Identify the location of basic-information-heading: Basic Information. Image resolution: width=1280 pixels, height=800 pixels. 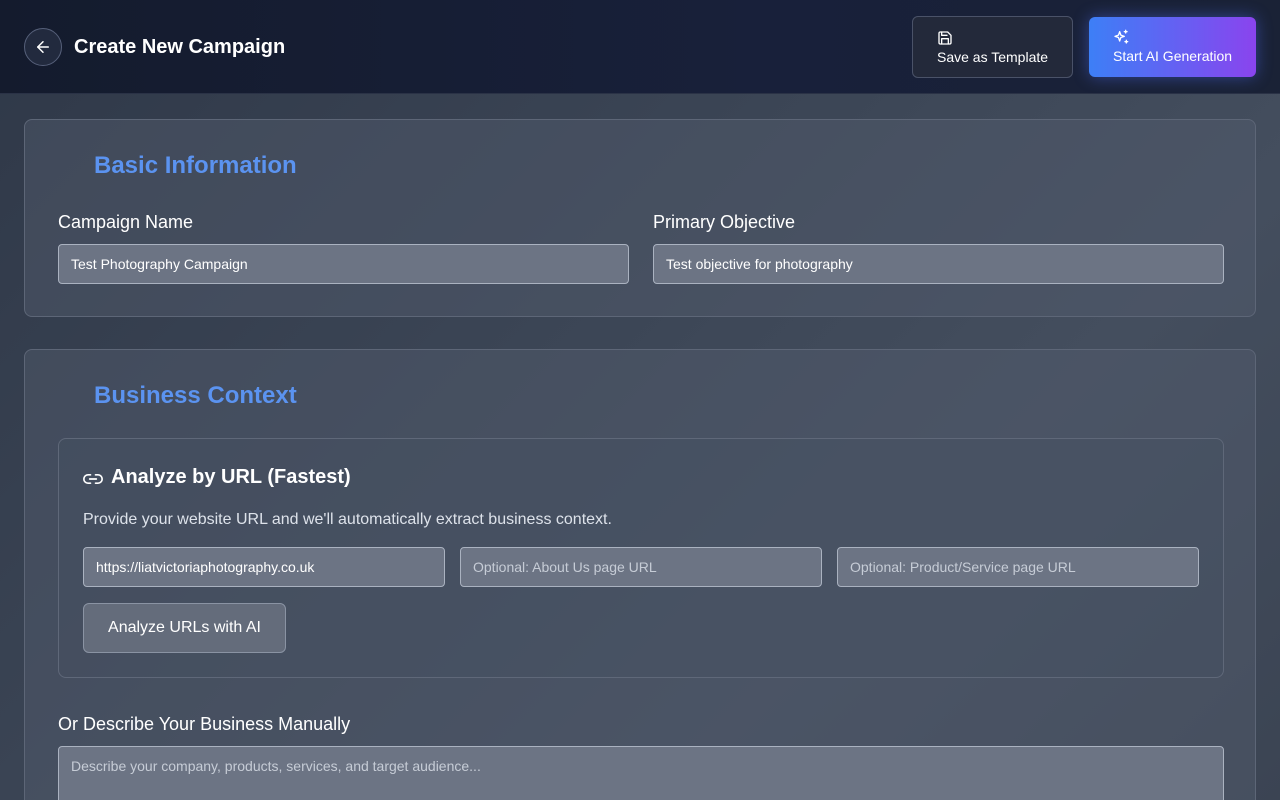
(195, 165).